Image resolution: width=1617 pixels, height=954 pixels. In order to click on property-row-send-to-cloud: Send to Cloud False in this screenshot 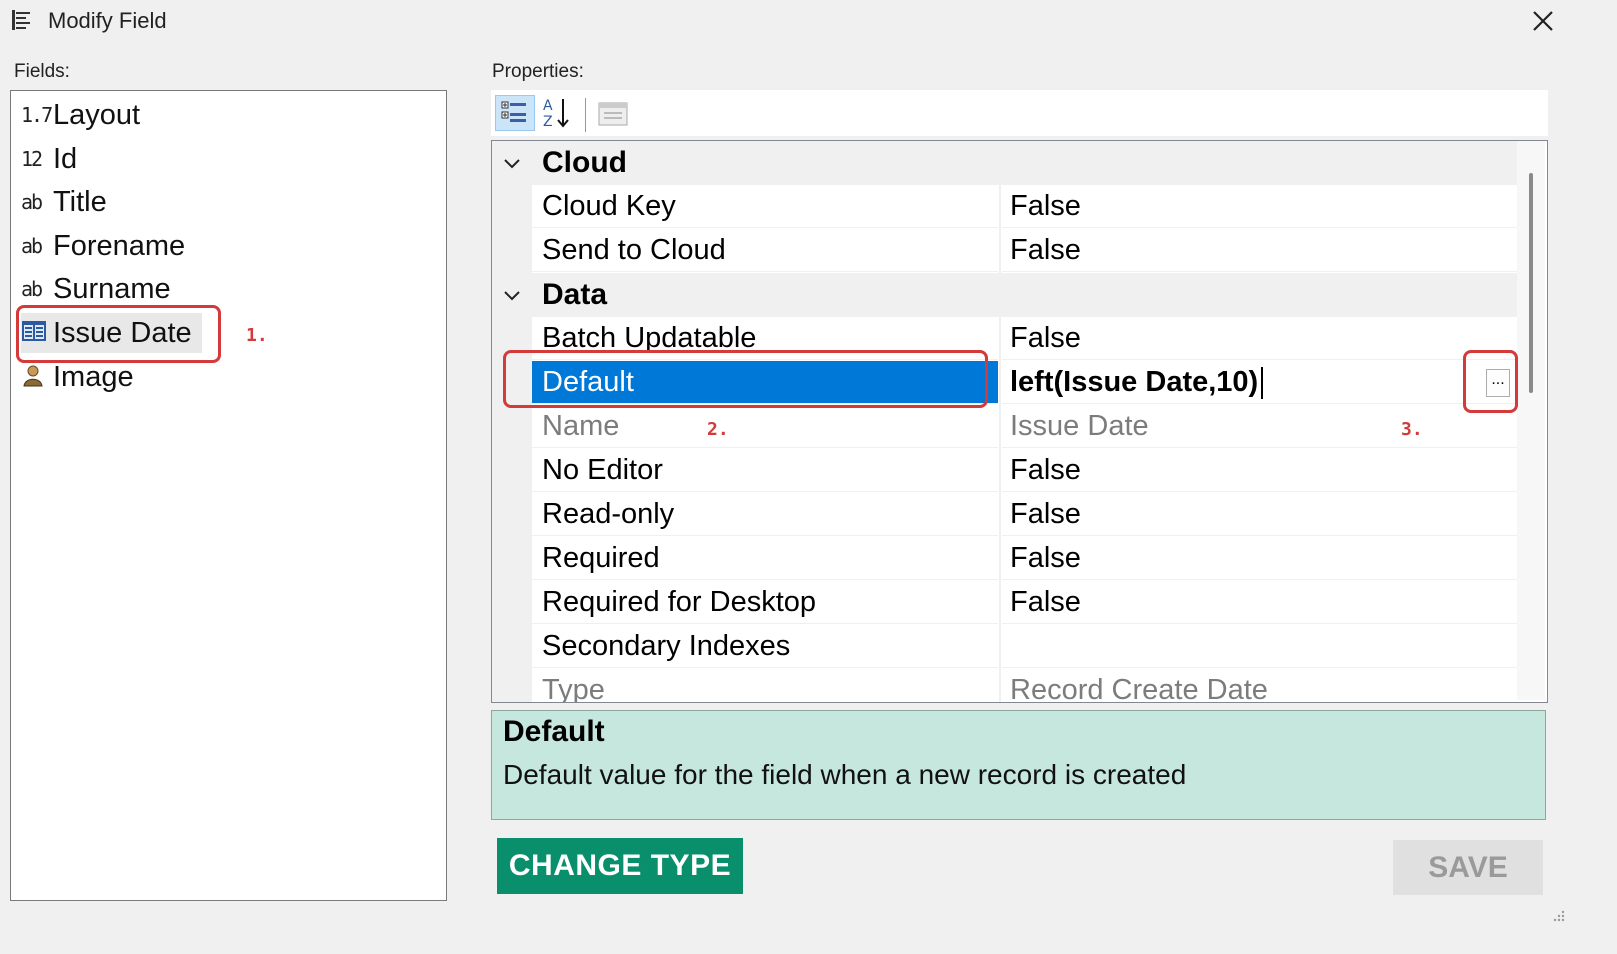, I will do `click(1004, 251)`.